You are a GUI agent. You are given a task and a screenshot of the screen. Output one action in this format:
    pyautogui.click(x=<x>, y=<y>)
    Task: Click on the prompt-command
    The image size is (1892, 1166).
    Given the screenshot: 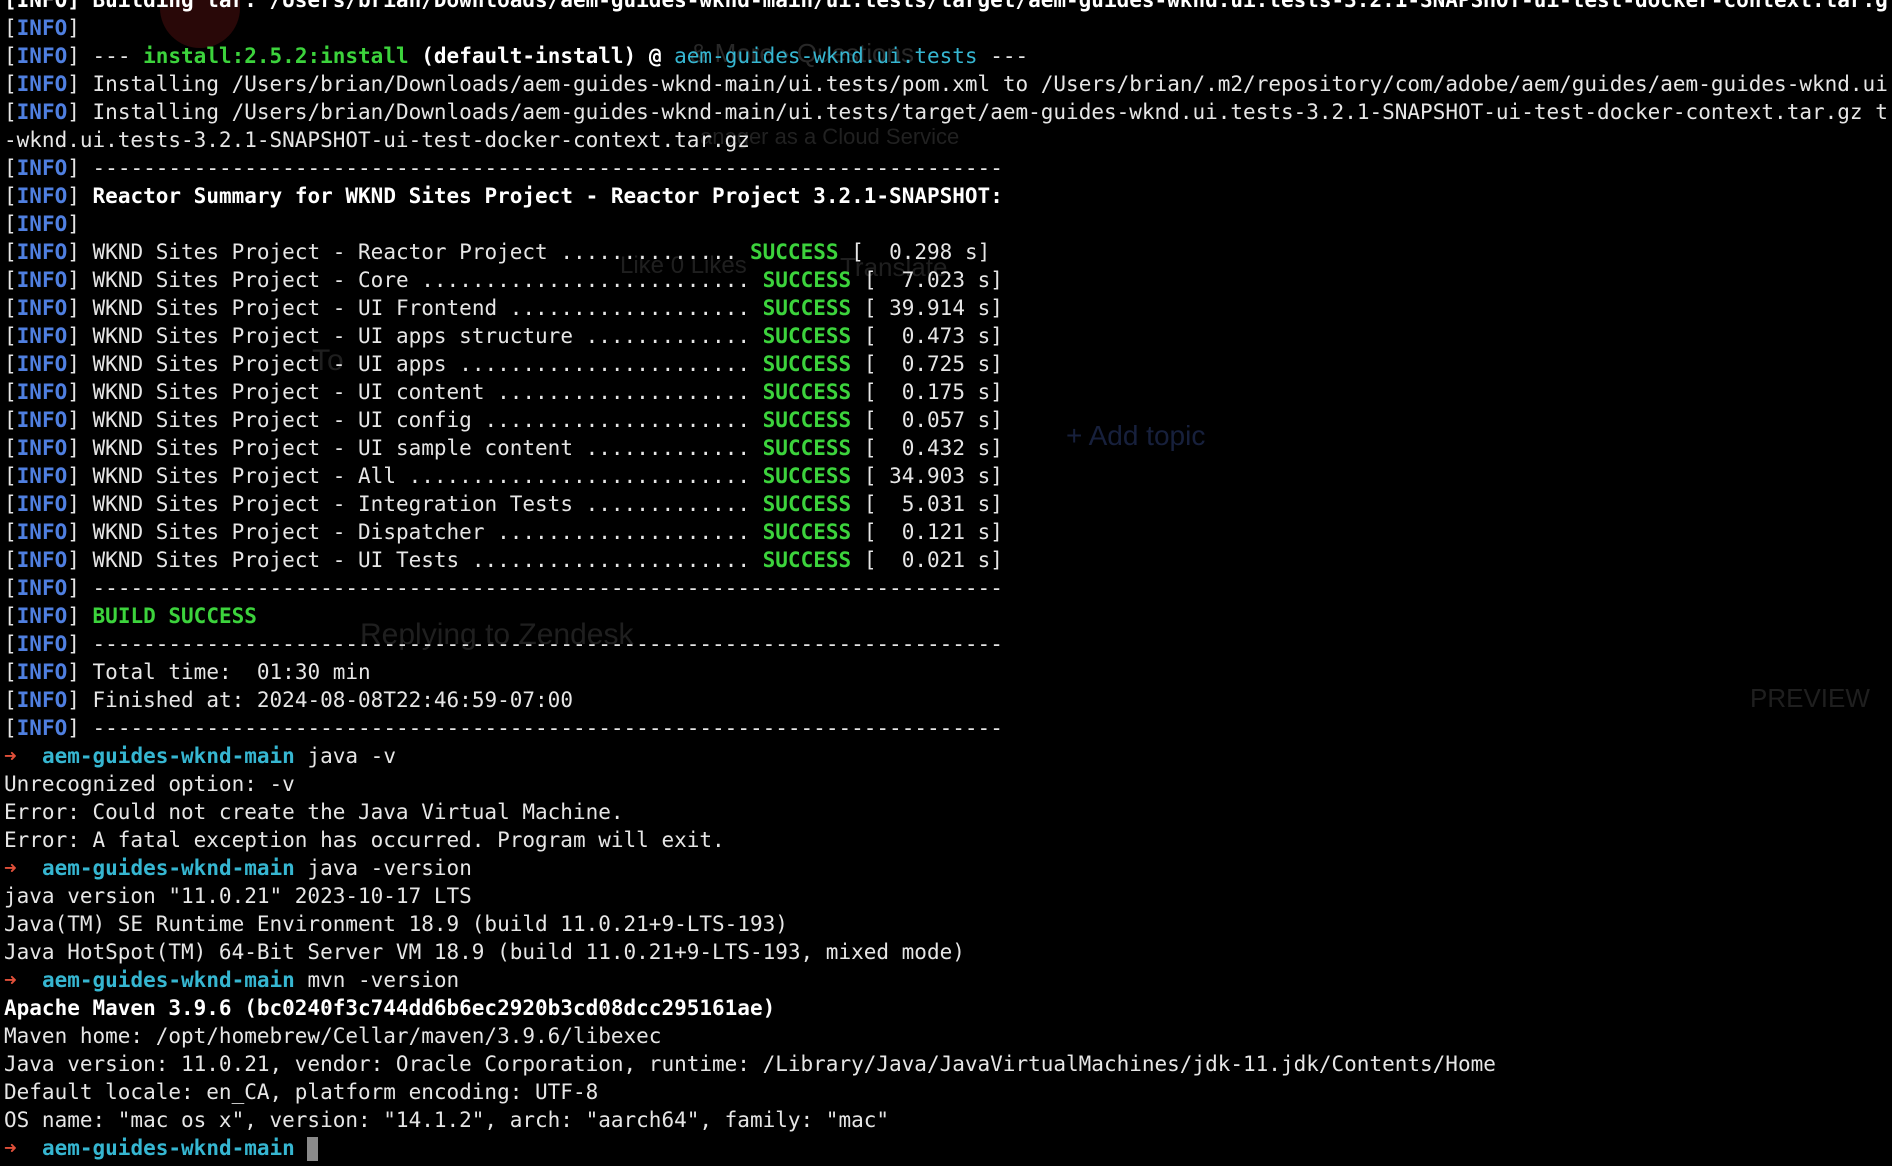 What is the action you would take?
    pyautogui.click(x=301, y=1148)
    